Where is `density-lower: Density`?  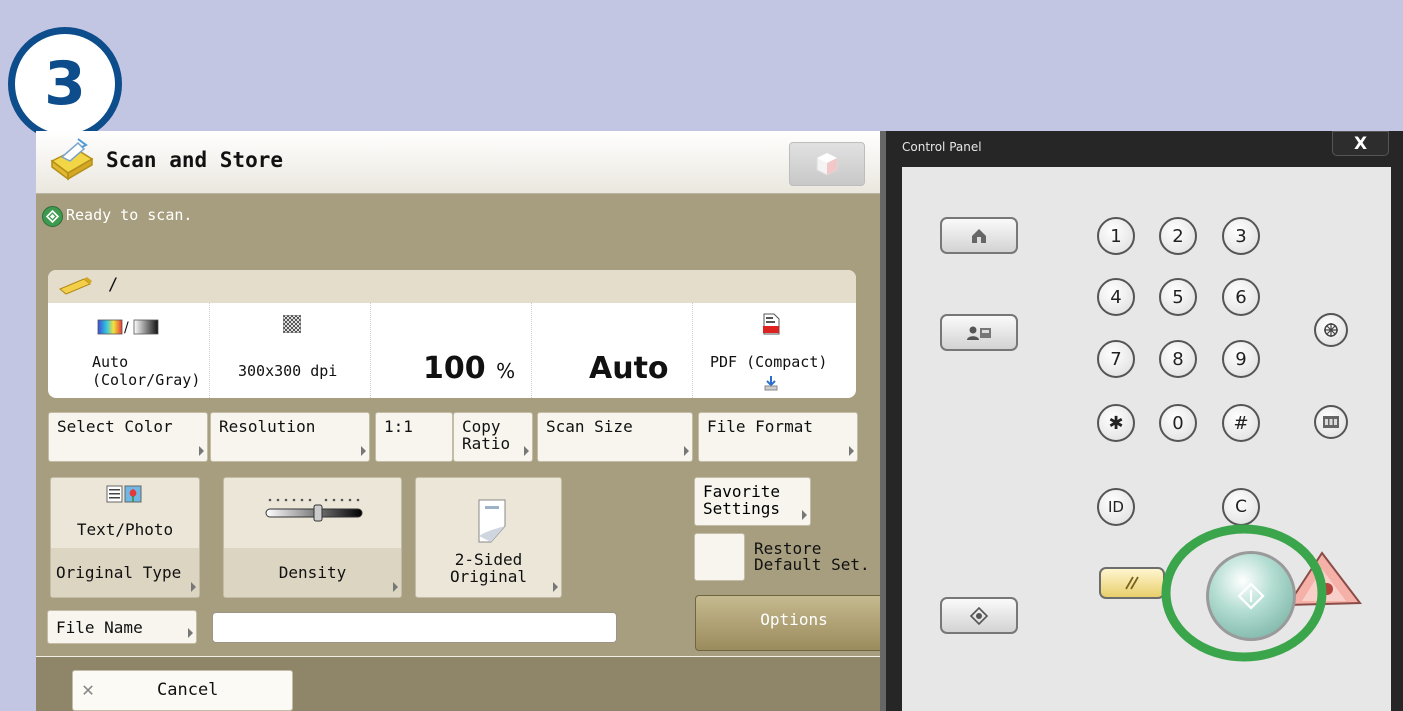
density-lower: Density is located at coordinates (312, 572).